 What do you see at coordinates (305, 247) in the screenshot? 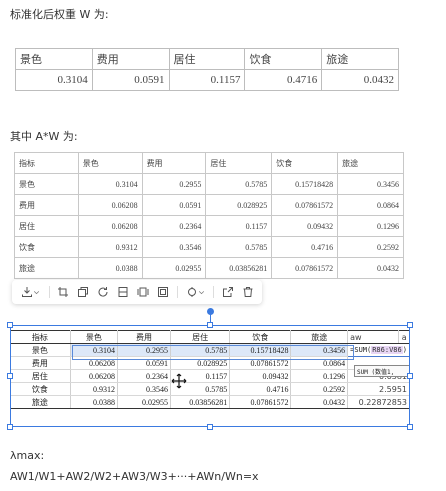
I see `cell: 0.4716` at bounding box center [305, 247].